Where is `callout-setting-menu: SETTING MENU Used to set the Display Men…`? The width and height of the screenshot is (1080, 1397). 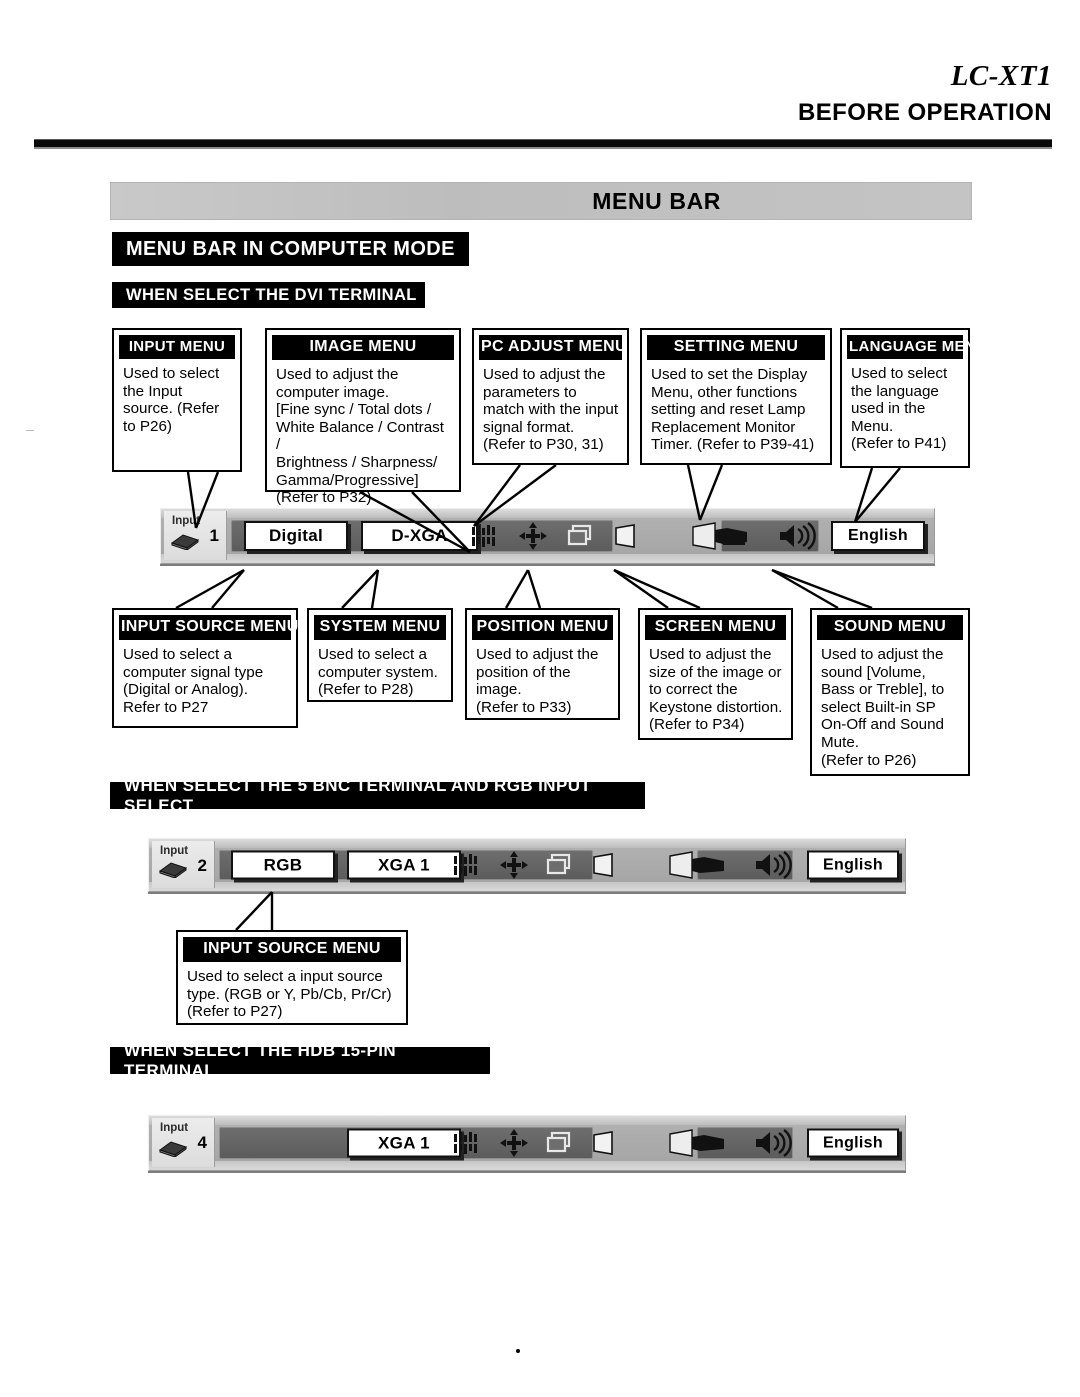
callout-setting-menu: SETTING MENU Used to set the Display Men… is located at coordinates (736, 396).